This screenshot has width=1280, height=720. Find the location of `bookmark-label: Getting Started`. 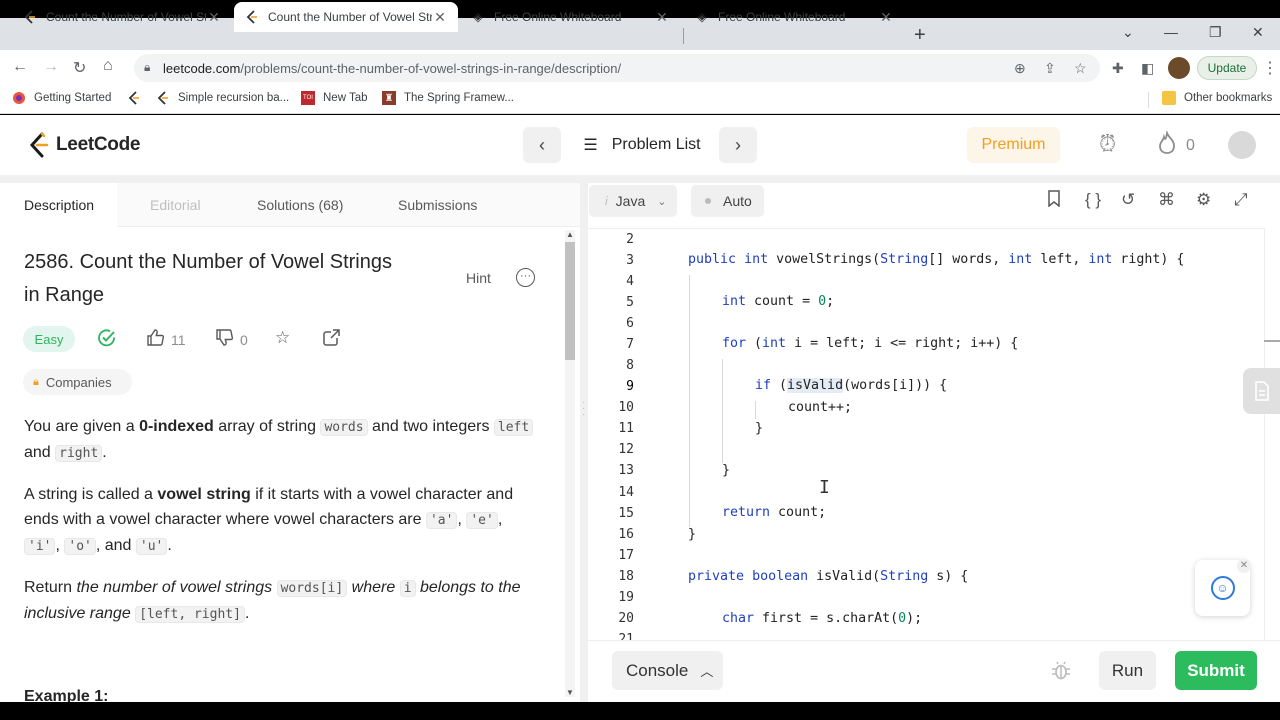

bookmark-label: Getting Started is located at coordinates (73, 98).